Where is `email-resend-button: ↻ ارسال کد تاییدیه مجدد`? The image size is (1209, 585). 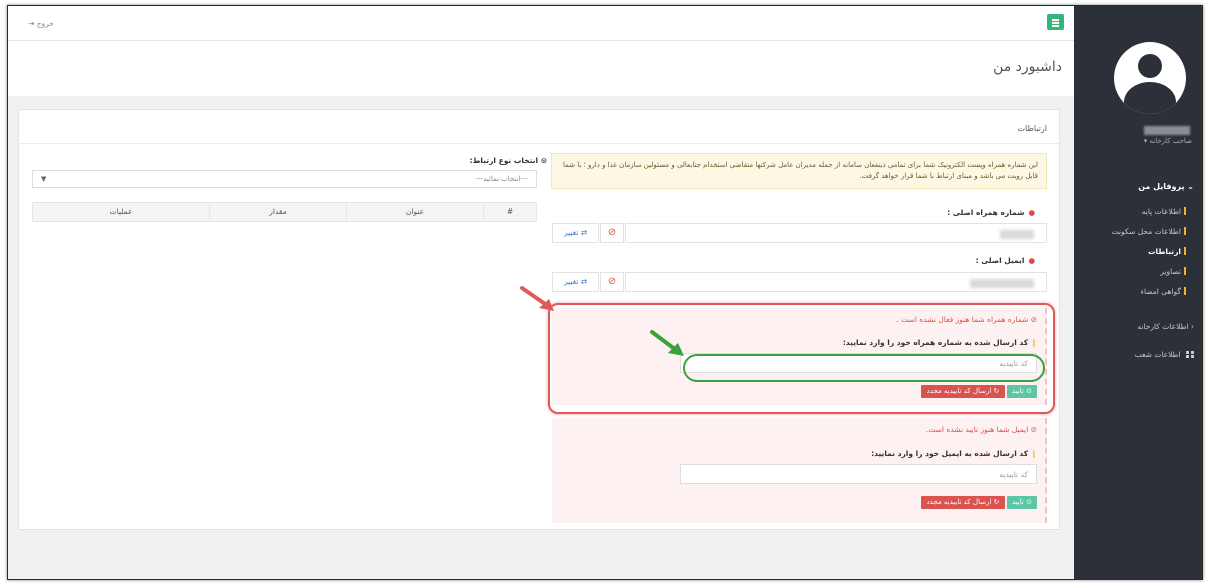
email-resend-button: ↻ ارسال کد تاییدیه مجدد is located at coordinates (963, 502).